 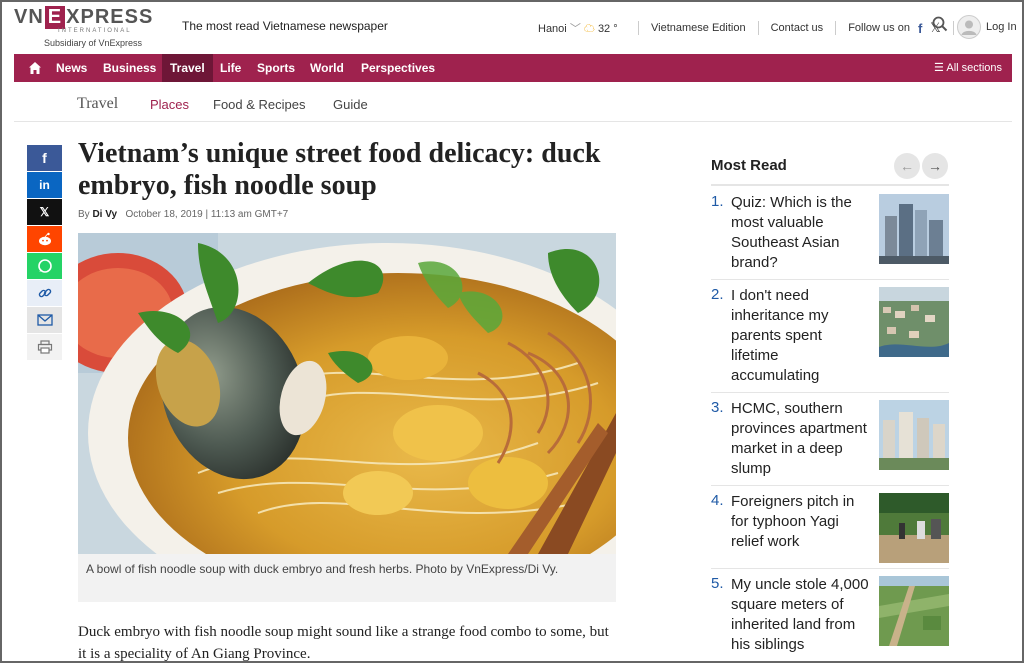 I want to click on share-bar: f in 𝕏, so click(x=44, y=253).